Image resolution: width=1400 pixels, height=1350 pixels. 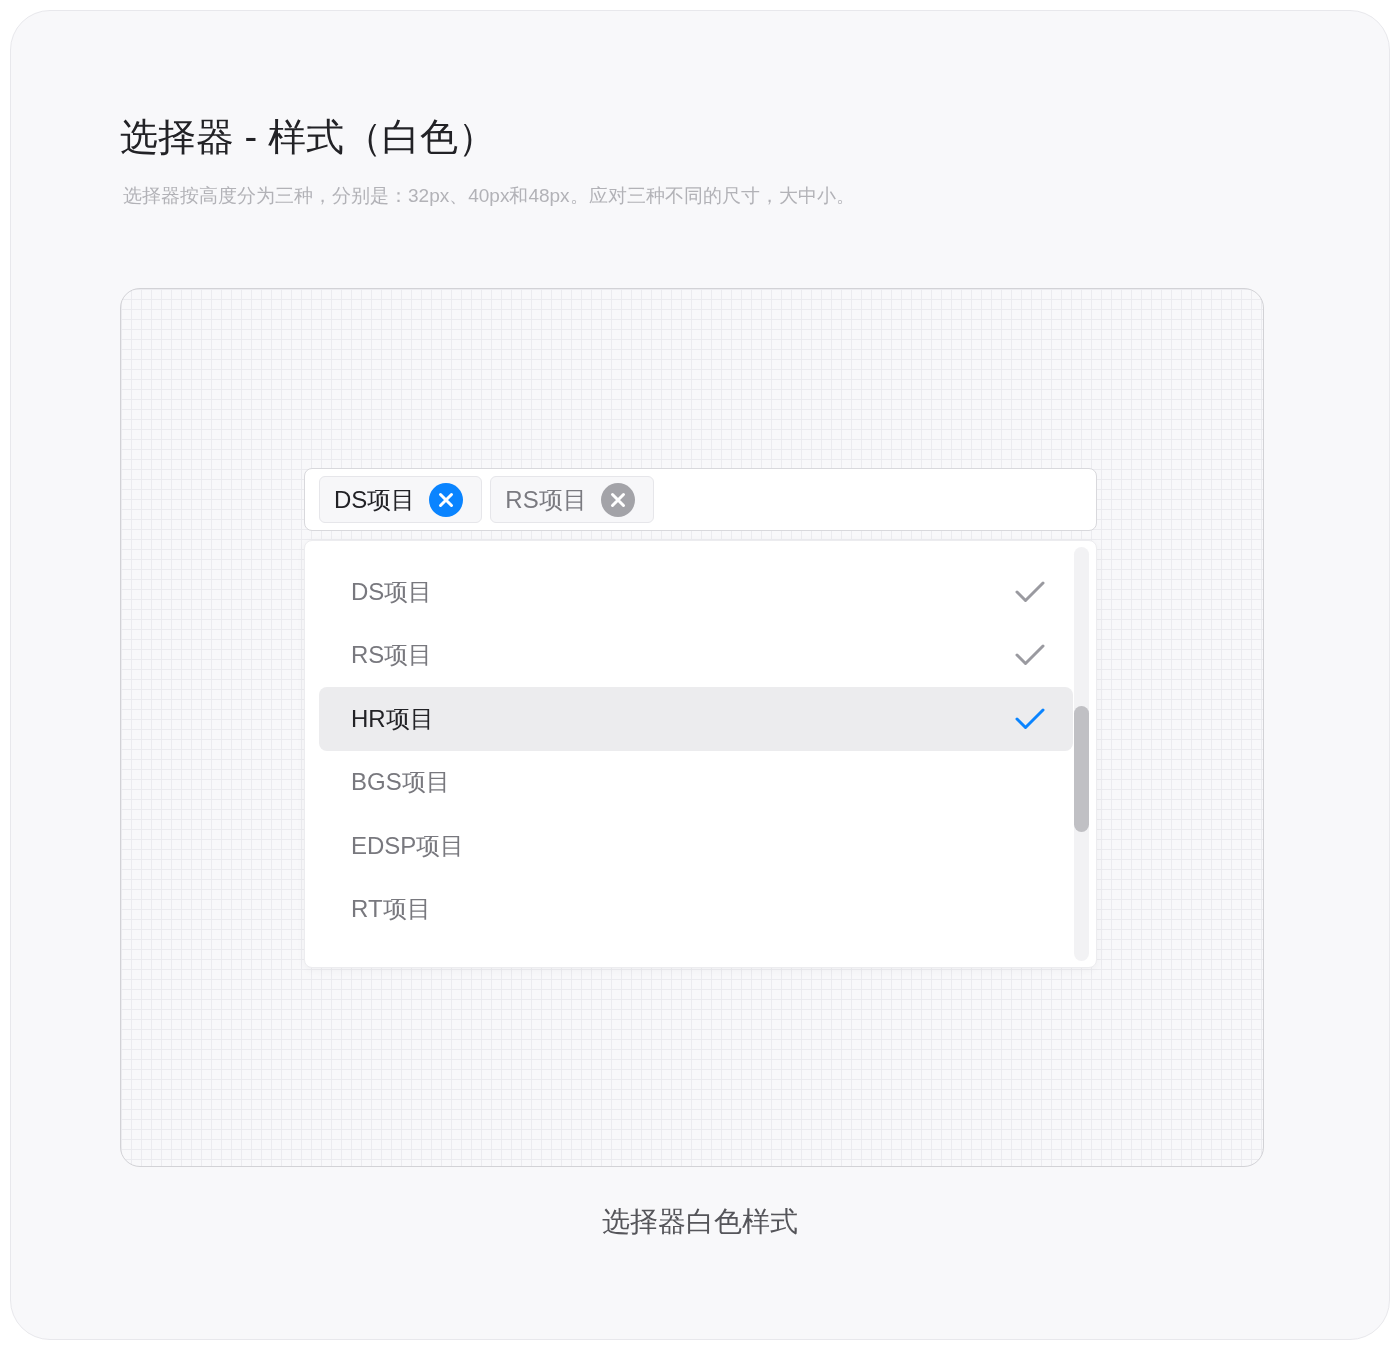 What do you see at coordinates (696, 719) in the screenshot?
I see `dropdown-option: HR项目` at bounding box center [696, 719].